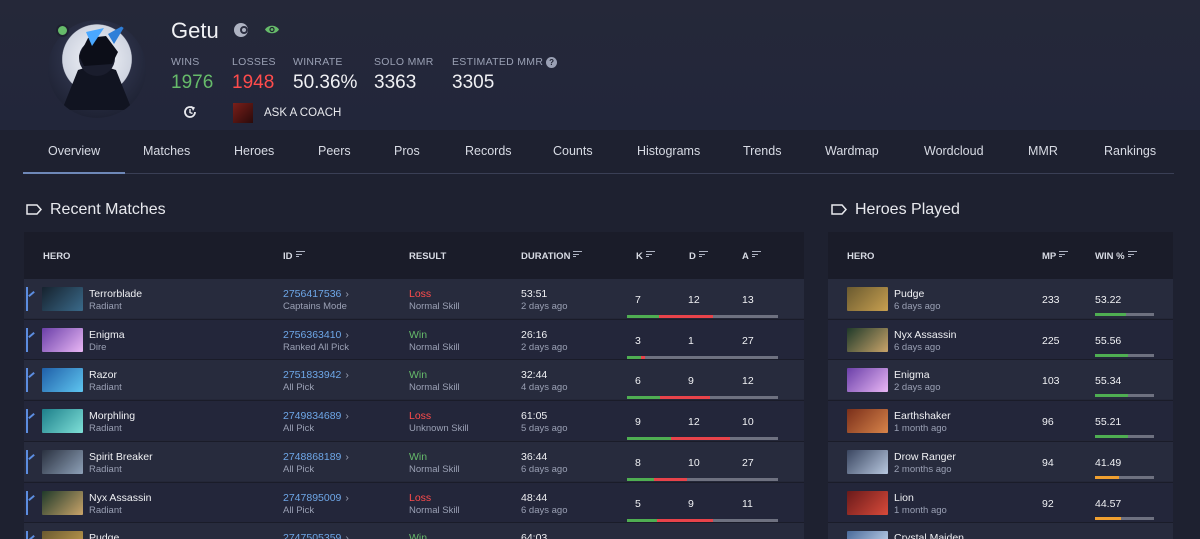 This screenshot has width=1200, height=539. Describe the element at coordinates (1130, 151) in the screenshot. I see `tab-rankings: Rankings` at that location.